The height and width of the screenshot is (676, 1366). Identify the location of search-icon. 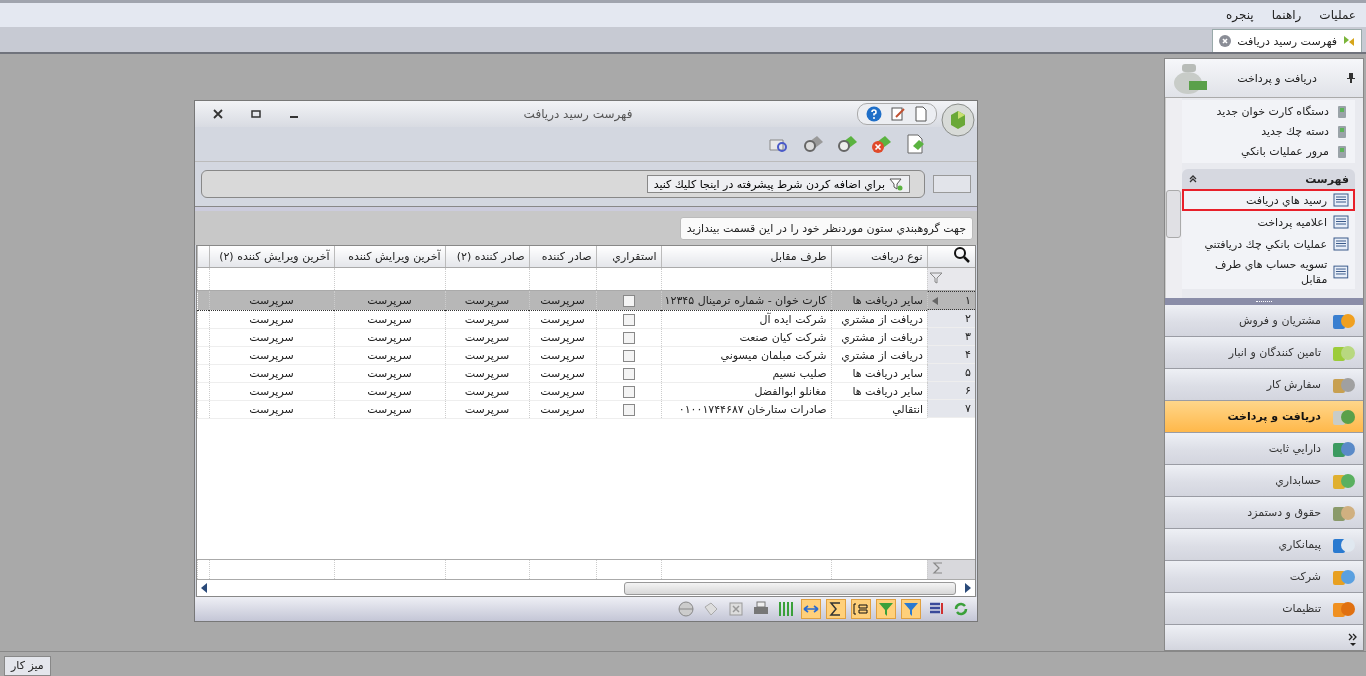
(962, 255).